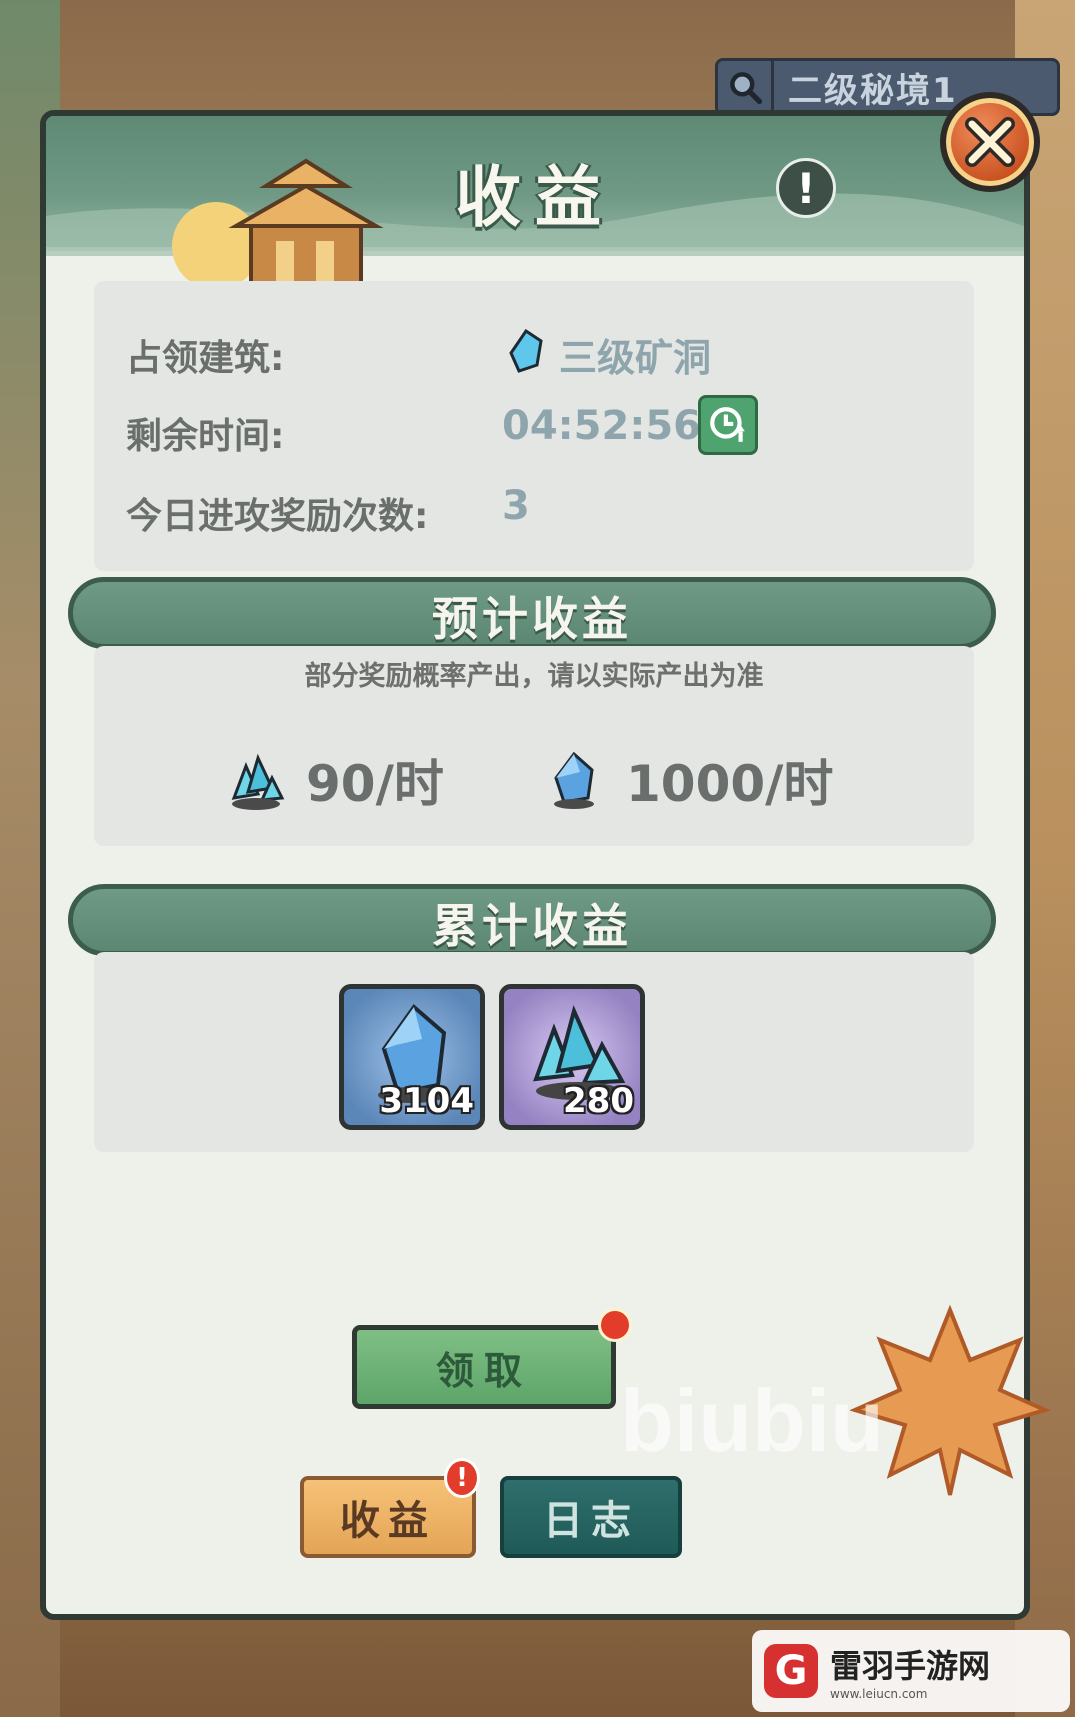  I want to click on occupation-info-card: 占领建筑: 三级矿洞 剩余时间: 04:52:56 今日进攻奖励次数: 3, so click(534, 426).